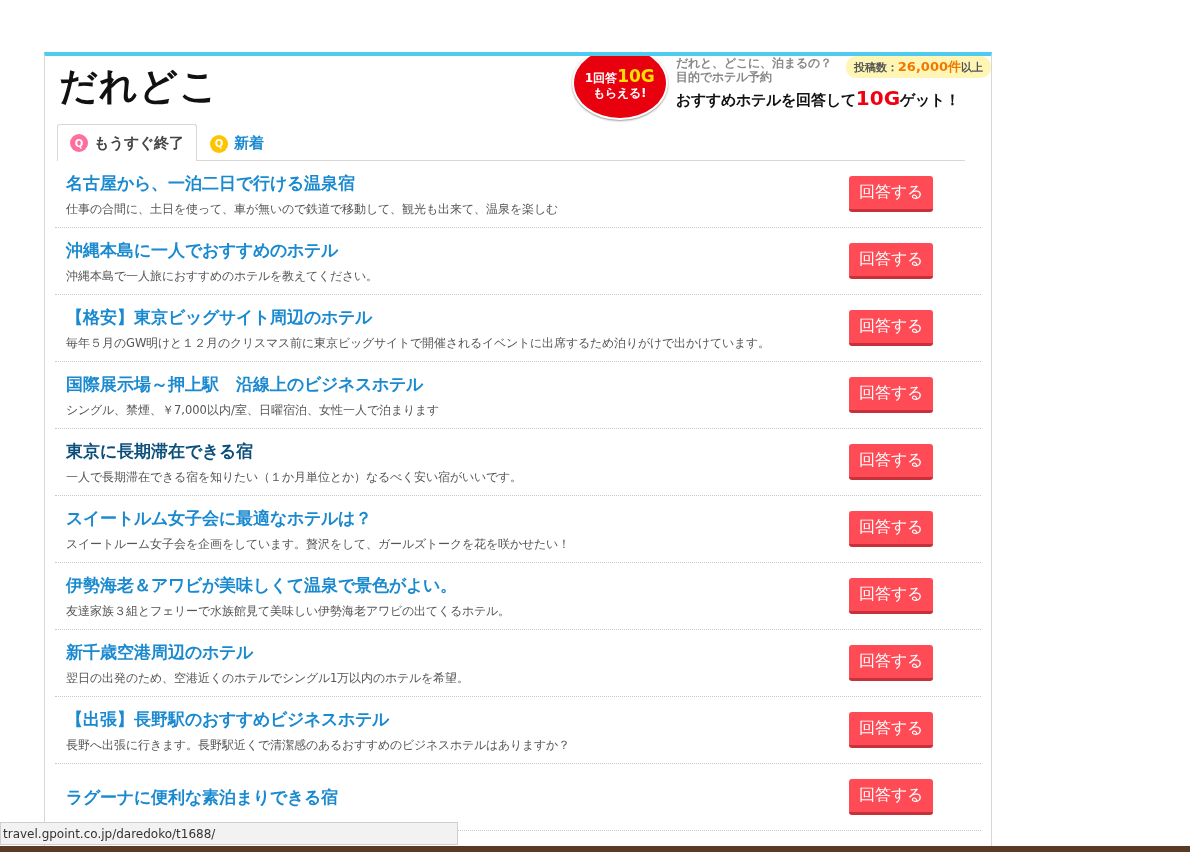 The image size is (1190, 852). What do you see at coordinates (268, 652) in the screenshot?
I see `question-title: 新千歳空港周辺のホテル` at bounding box center [268, 652].